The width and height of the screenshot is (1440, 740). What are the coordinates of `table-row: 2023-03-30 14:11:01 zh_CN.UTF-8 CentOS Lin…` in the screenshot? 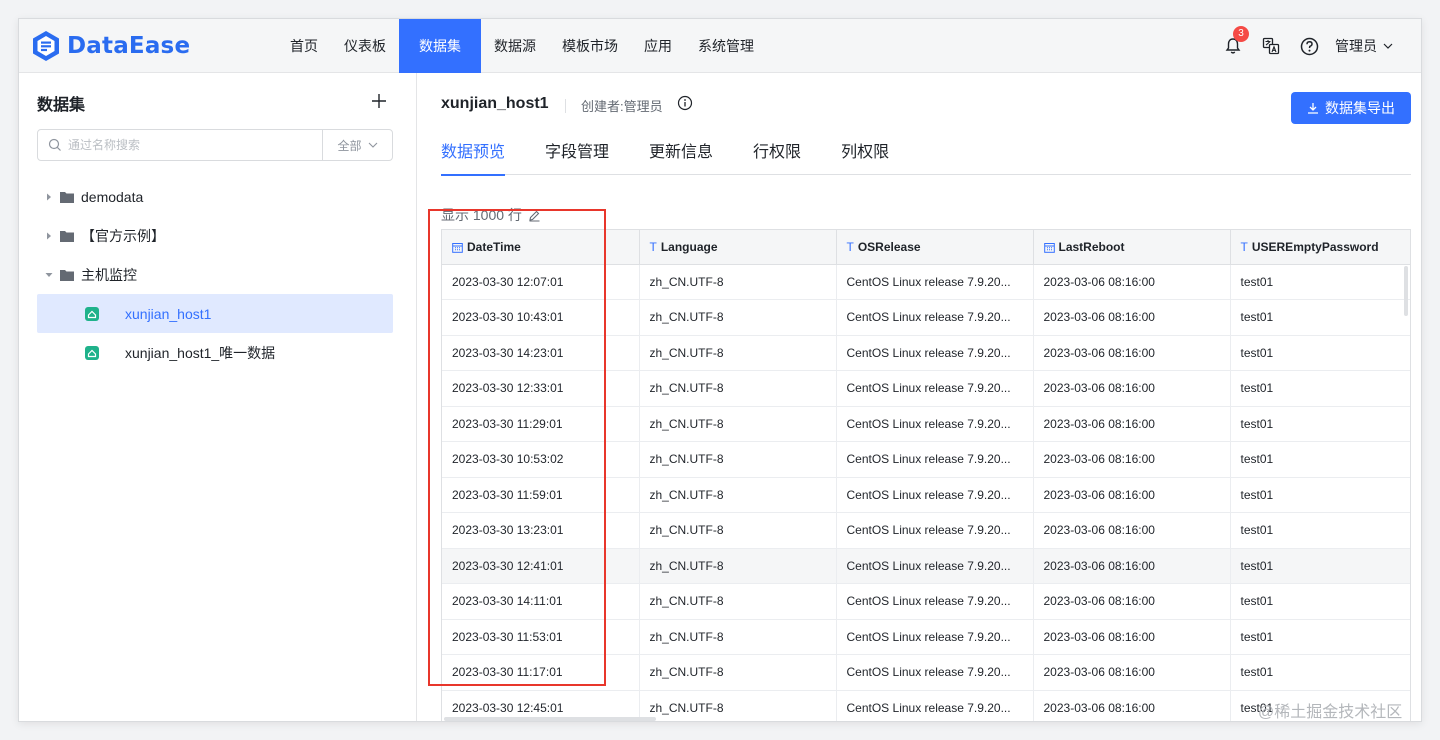 It's located at (926, 601).